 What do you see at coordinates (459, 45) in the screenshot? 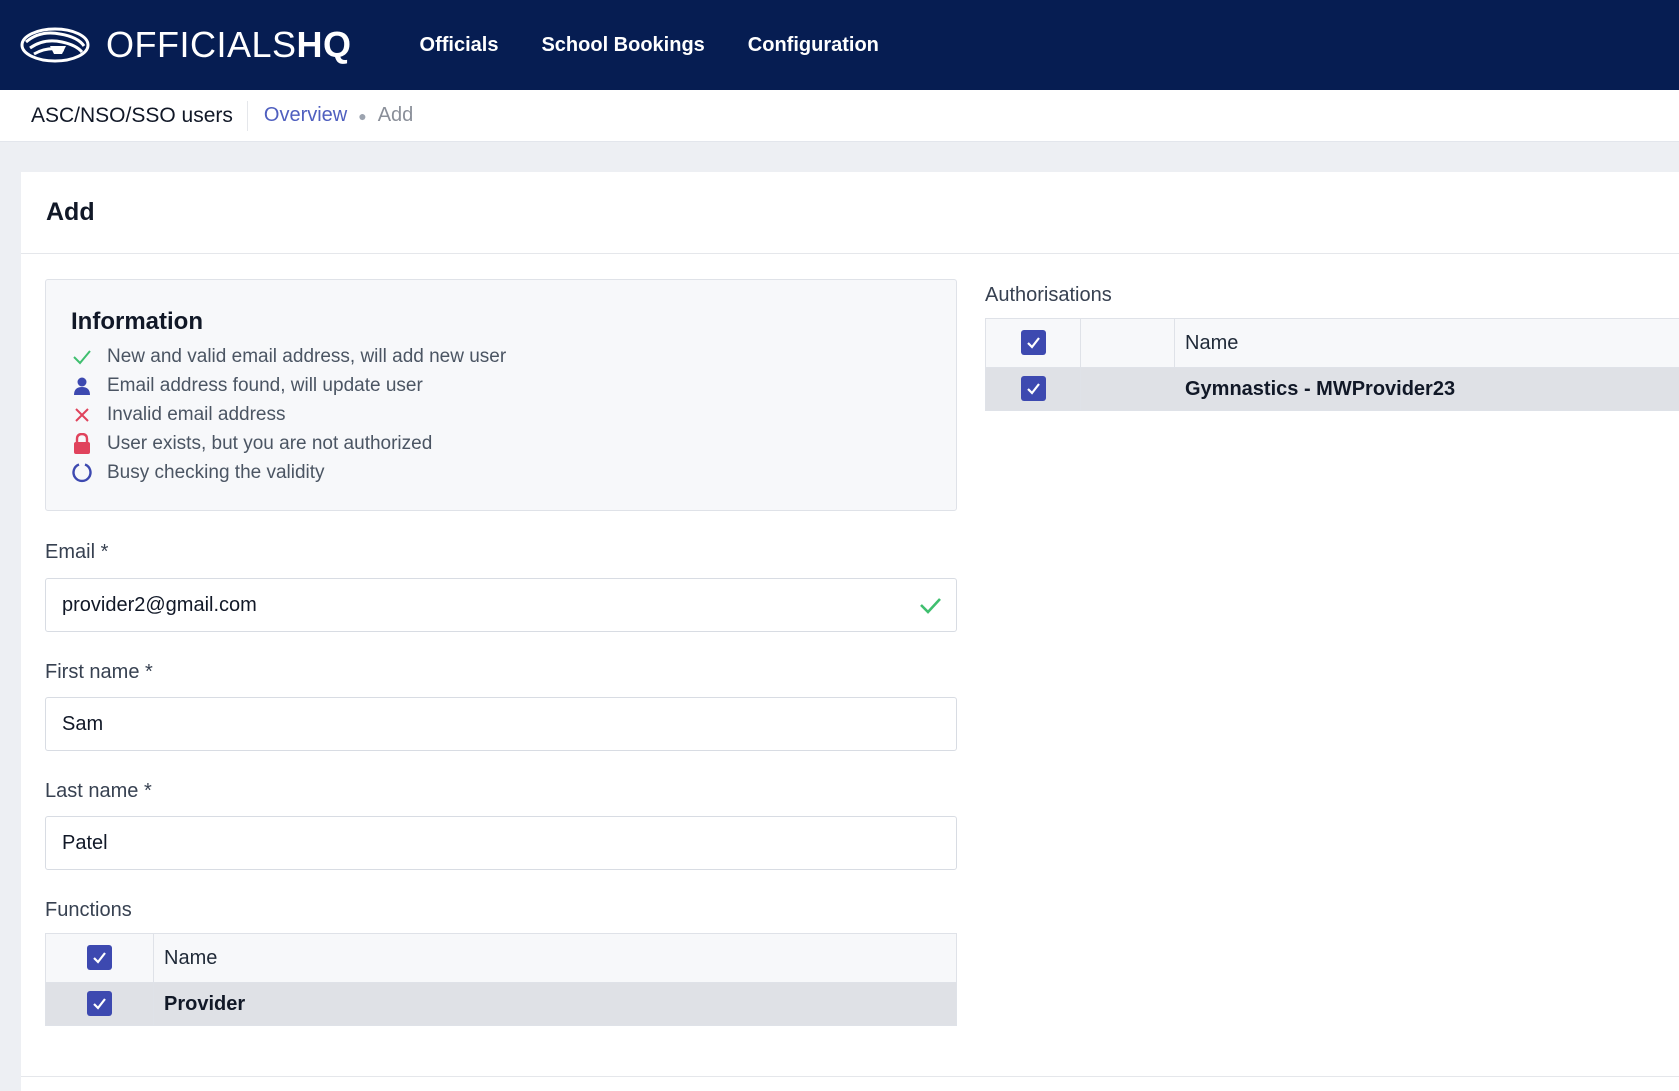
I see `nav-item-officials: Officials` at bounding box center [459, 45].